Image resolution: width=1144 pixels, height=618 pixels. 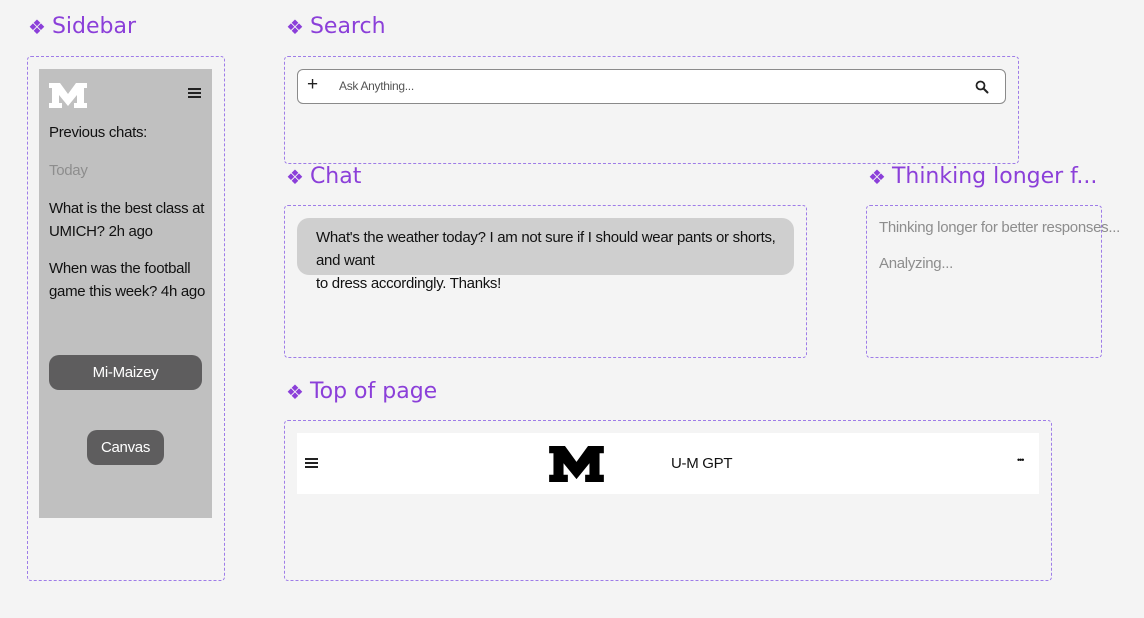 I want to click on chat-history-item-line: game this week? 4h ago, so click(x=127, y=291).